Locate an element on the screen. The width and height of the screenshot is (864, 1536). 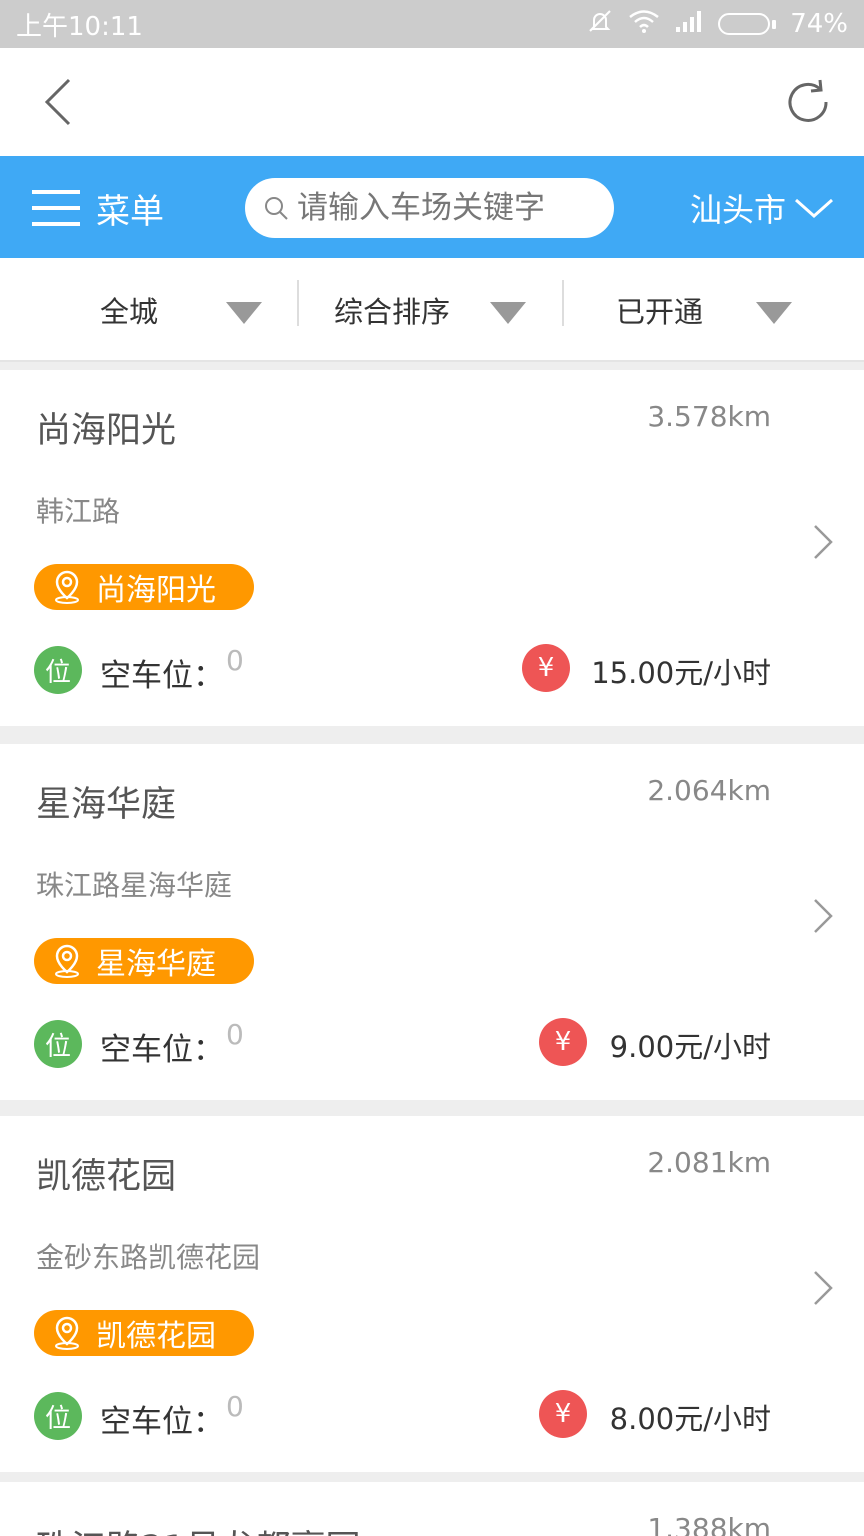
lot-address: 珠江路星海华庭 is located at coordinates (134, 885).